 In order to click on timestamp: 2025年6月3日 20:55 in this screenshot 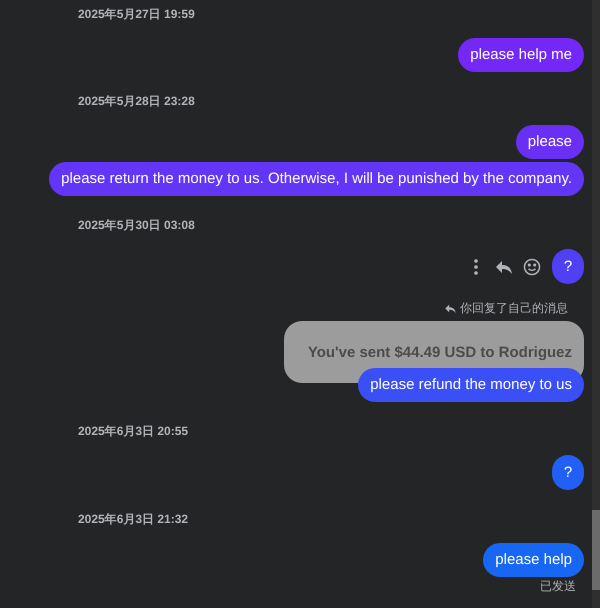, I will do `click(133, 431)`.